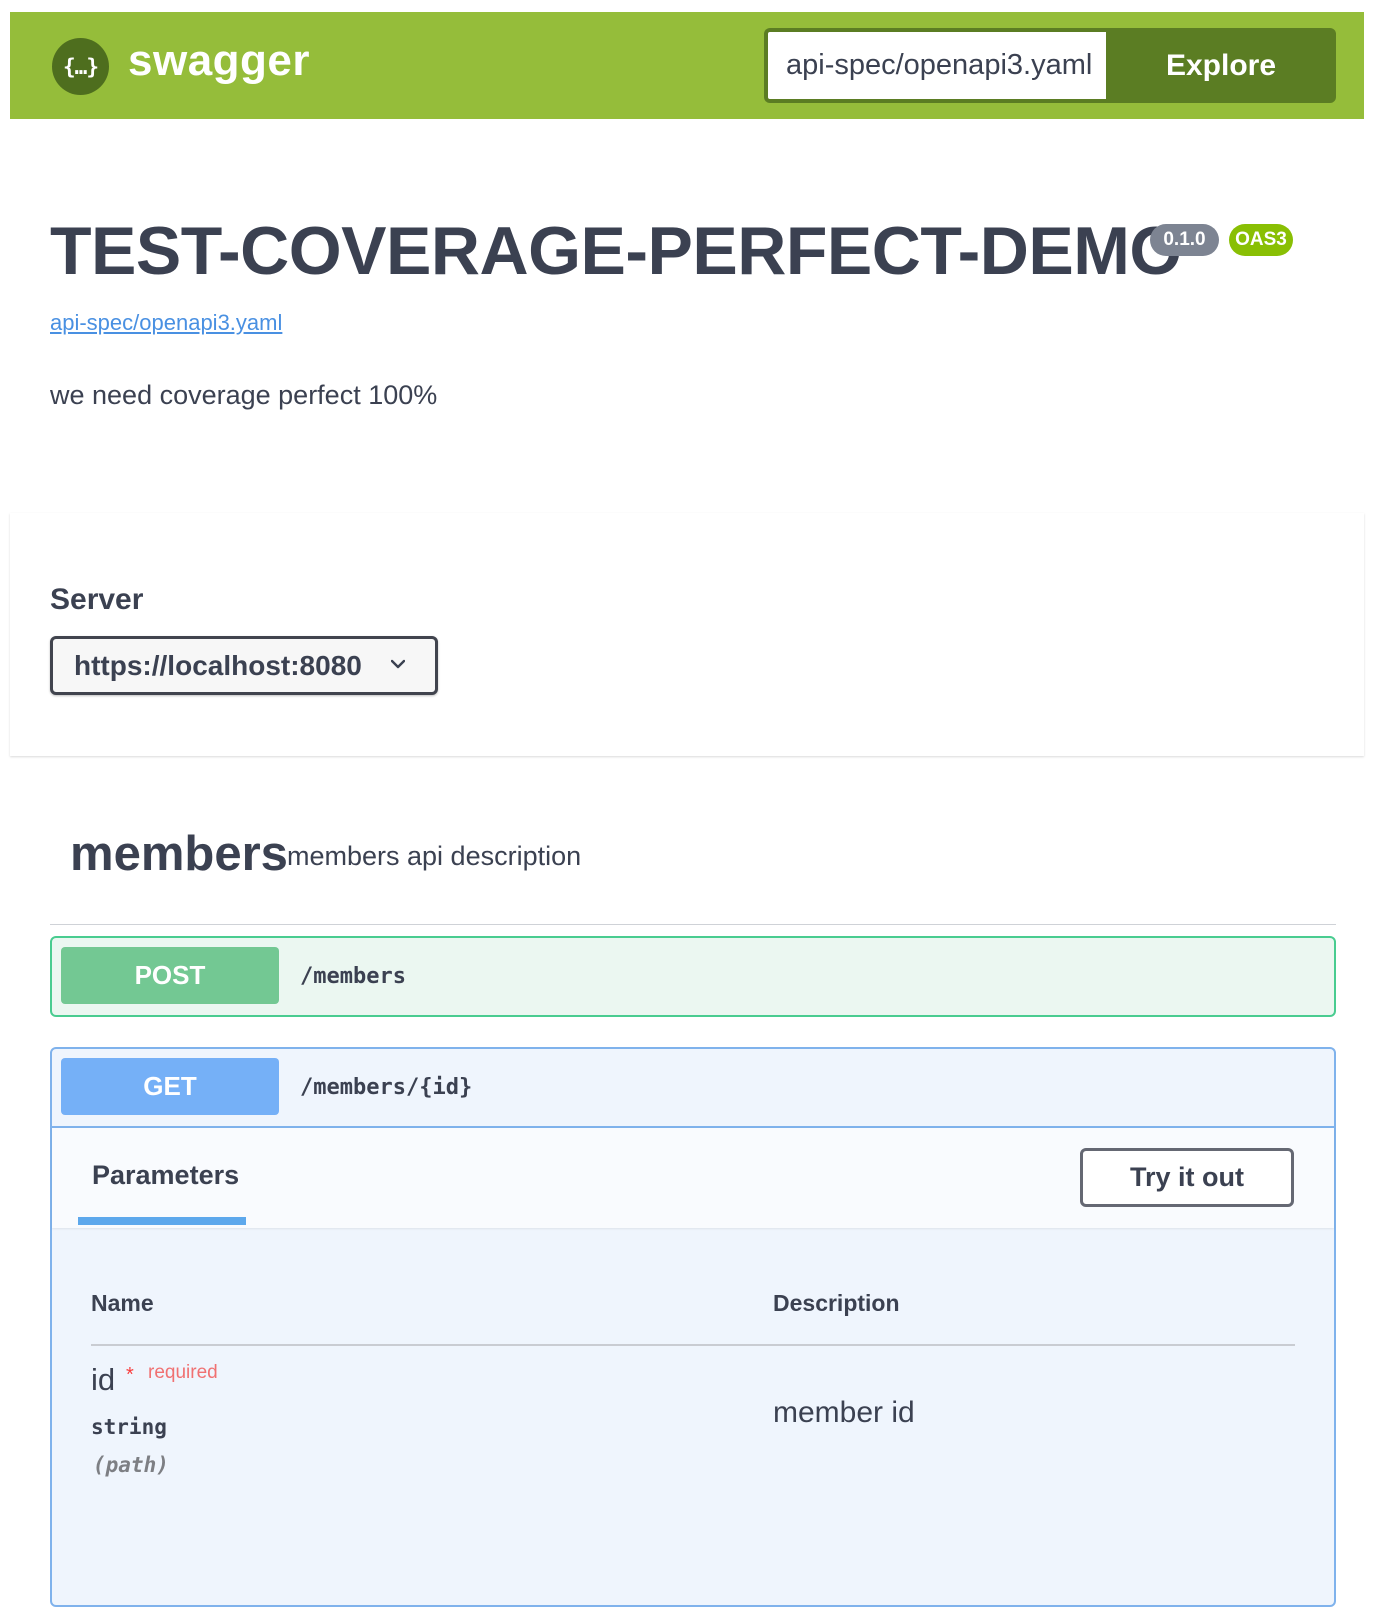 Image resolution: width=1376 pixels, height=1607 pixels. Describe the element at coordinates (1221, 65) in the screenshot. I see `explore-button: Explore` at that location.